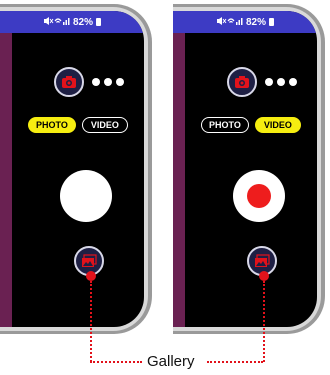  I want to click on callout-line-left, so click(91, 321).